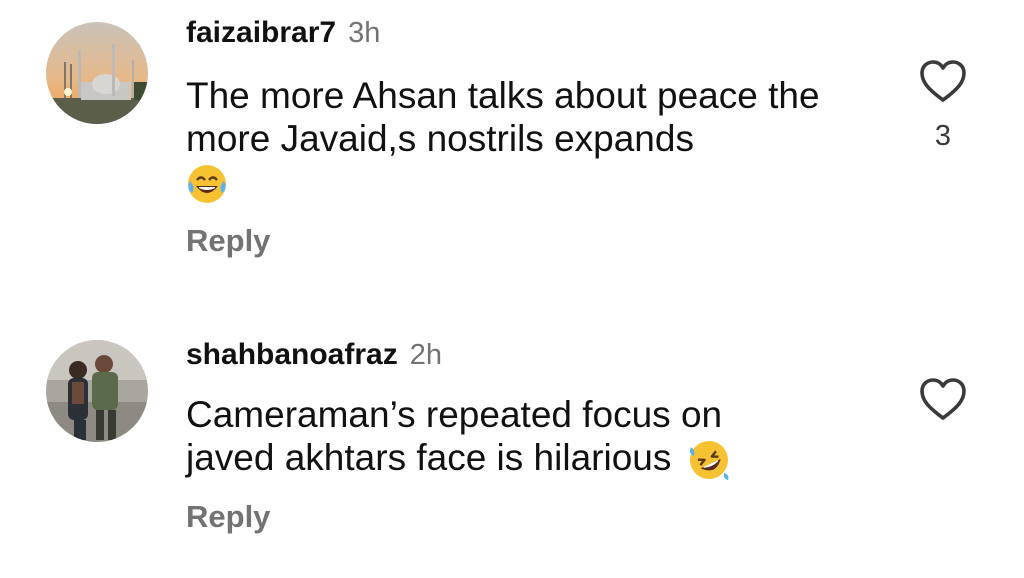 Image resolution: width=1024 pixels, height=578 pixels. What do you see at coordinates (292, 355) in the screenshot?
I see `username: shahbanoafraz` at bounding box center [292, 355].